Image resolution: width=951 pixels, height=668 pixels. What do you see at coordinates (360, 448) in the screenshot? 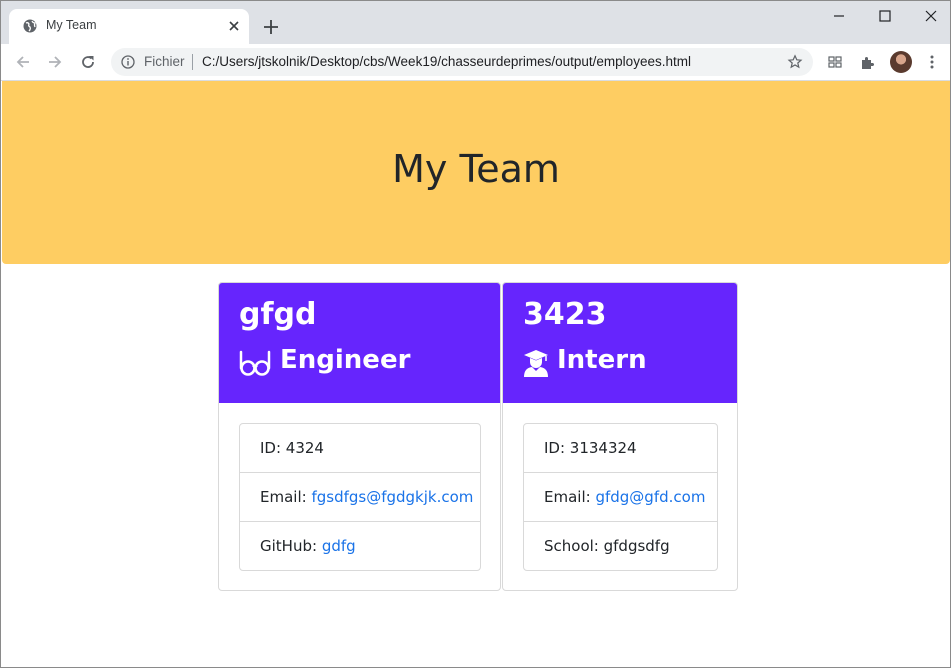
I see `list-item-id: ID: 4324` at bounding box center [360, 448].